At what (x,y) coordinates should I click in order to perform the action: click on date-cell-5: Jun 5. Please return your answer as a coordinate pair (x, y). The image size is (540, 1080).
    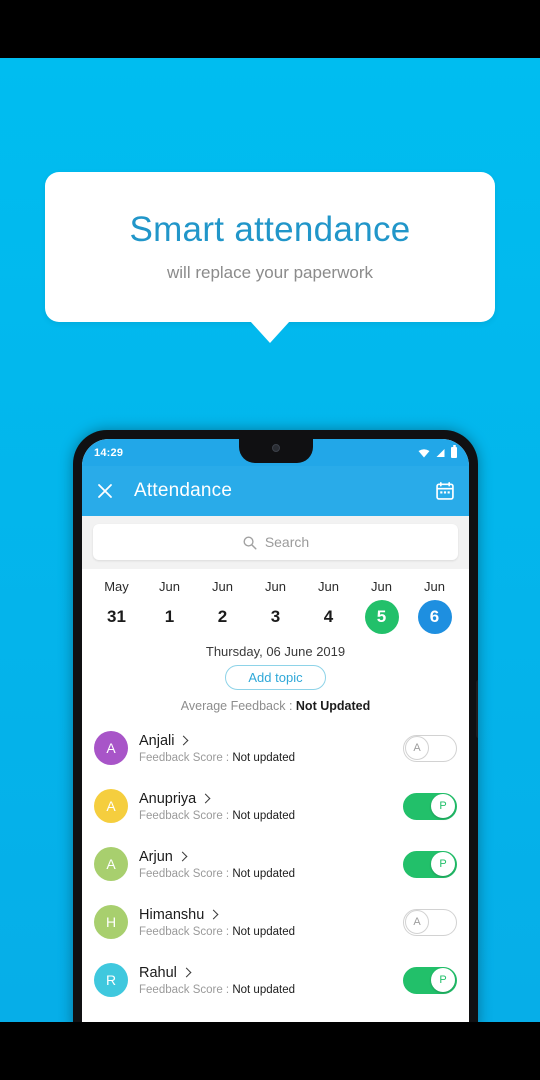
    Looking at the image, I should click on (381, 606).